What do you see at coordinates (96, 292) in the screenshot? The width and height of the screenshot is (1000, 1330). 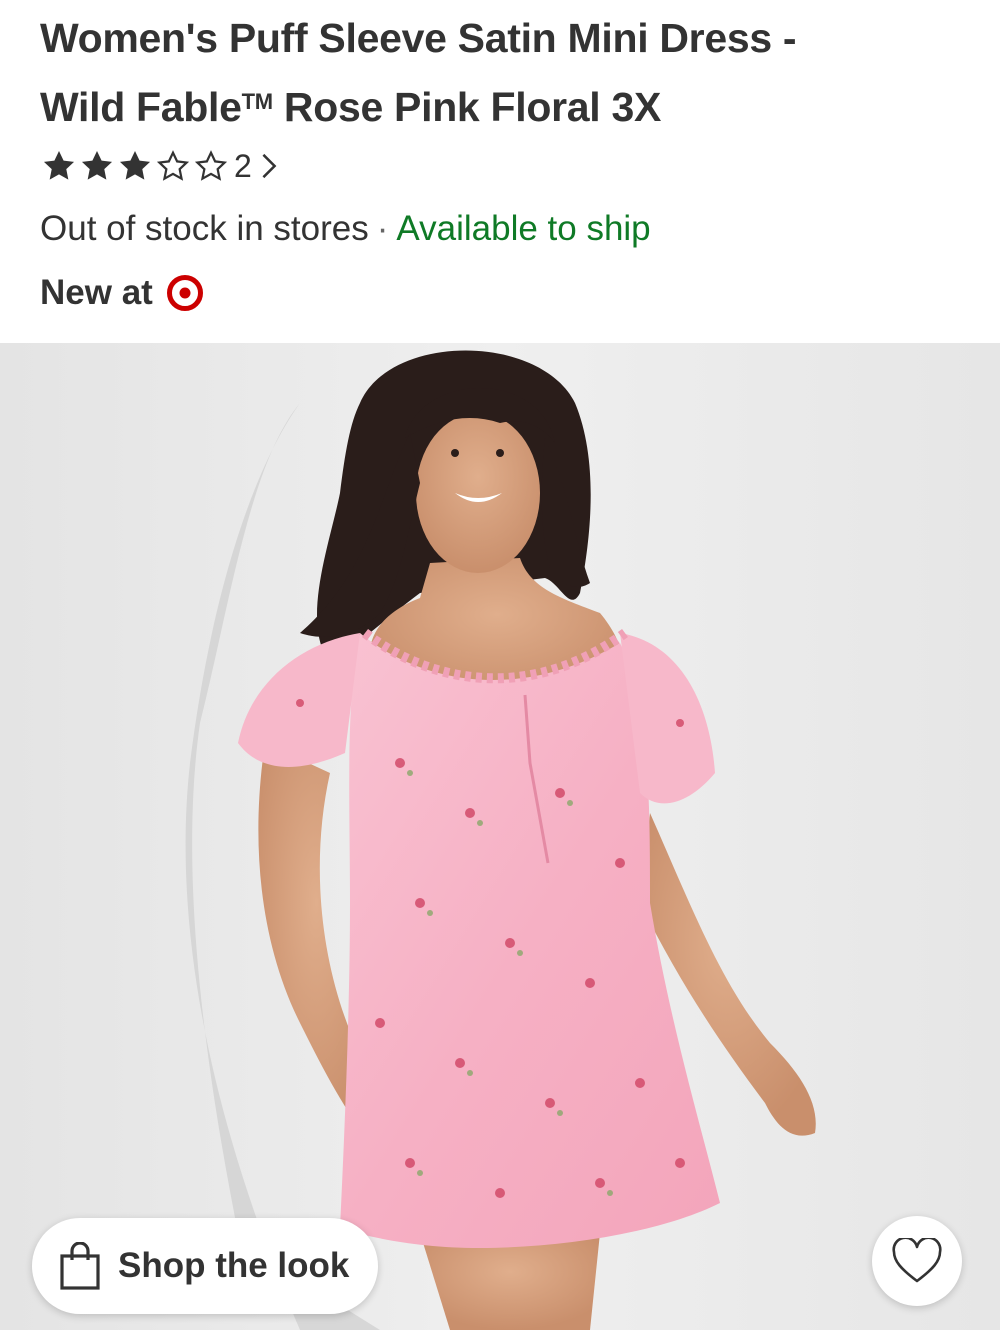 I see `new-at-label: New at` at bounding box center [96, 292].